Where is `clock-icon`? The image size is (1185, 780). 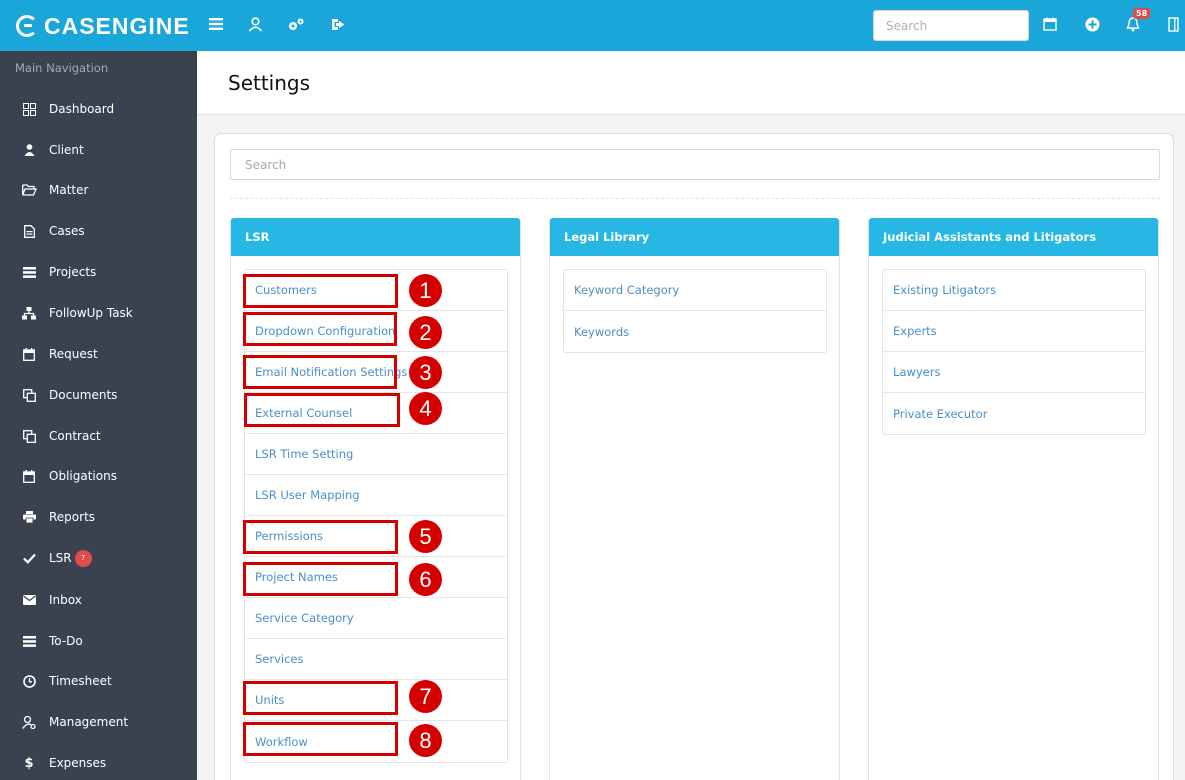 clock-icon is located at coordinates (29, 681).